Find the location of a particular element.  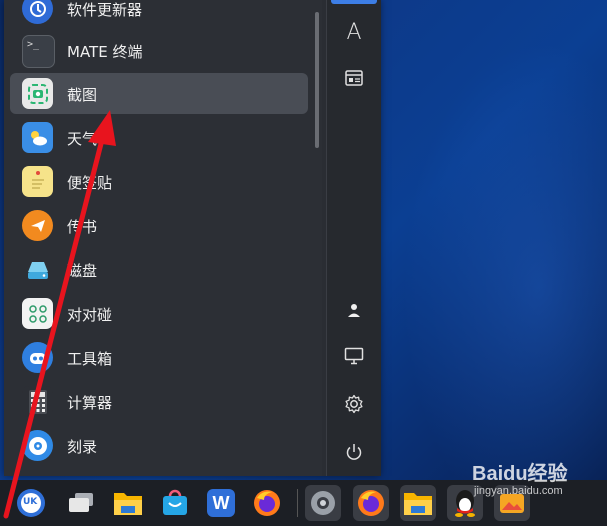

app-label: 截图 is located at coordinates (82, 95).